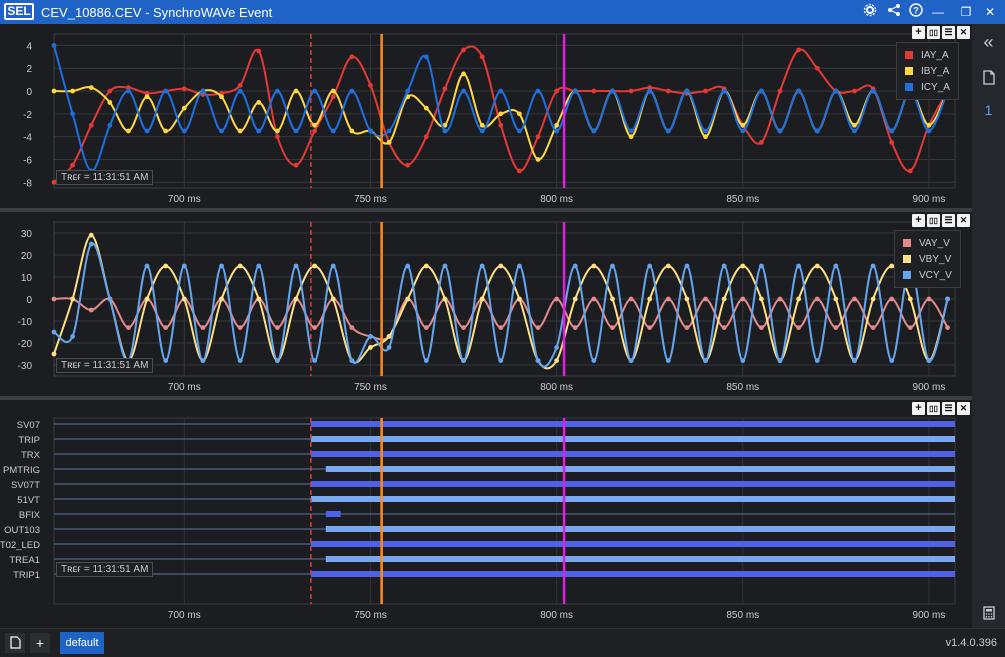 Image resolution: width=1005 pixels, height=657 pixels. What do you see at coordinates (990, 12) in the screenshot?
I see `close-window-button: ✕` at bounding box center [990, 12].